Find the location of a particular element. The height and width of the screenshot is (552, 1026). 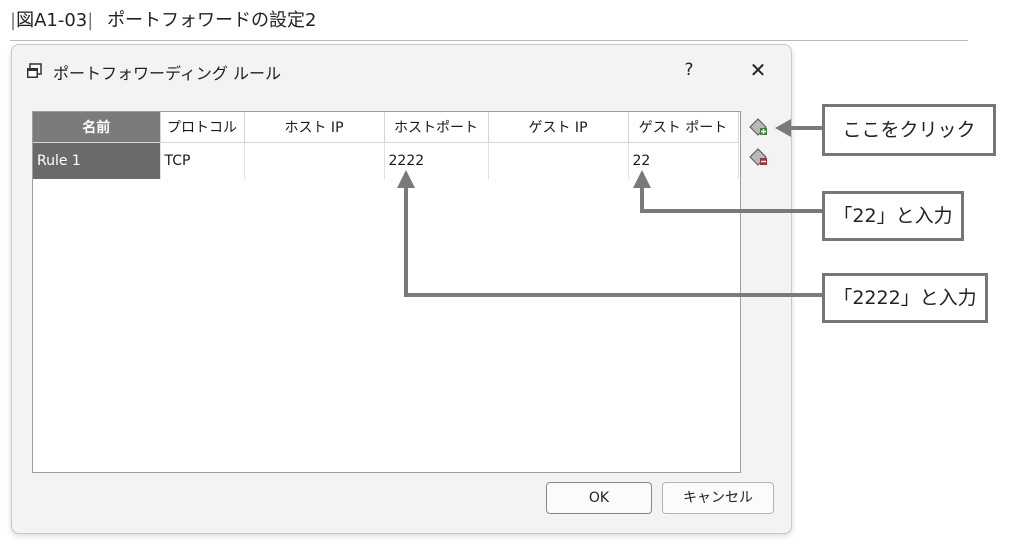

cell-guest-port: 22 is located at coordinates (683, 160).